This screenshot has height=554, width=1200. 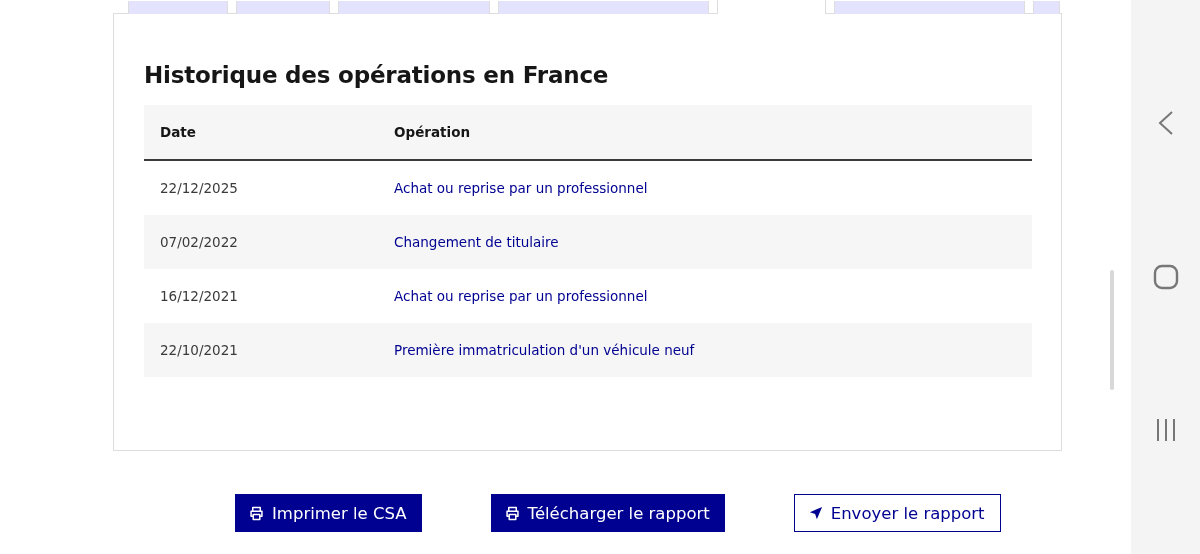 I want to click on table-cell: 22/12/2025, so click(x=261, y=187).